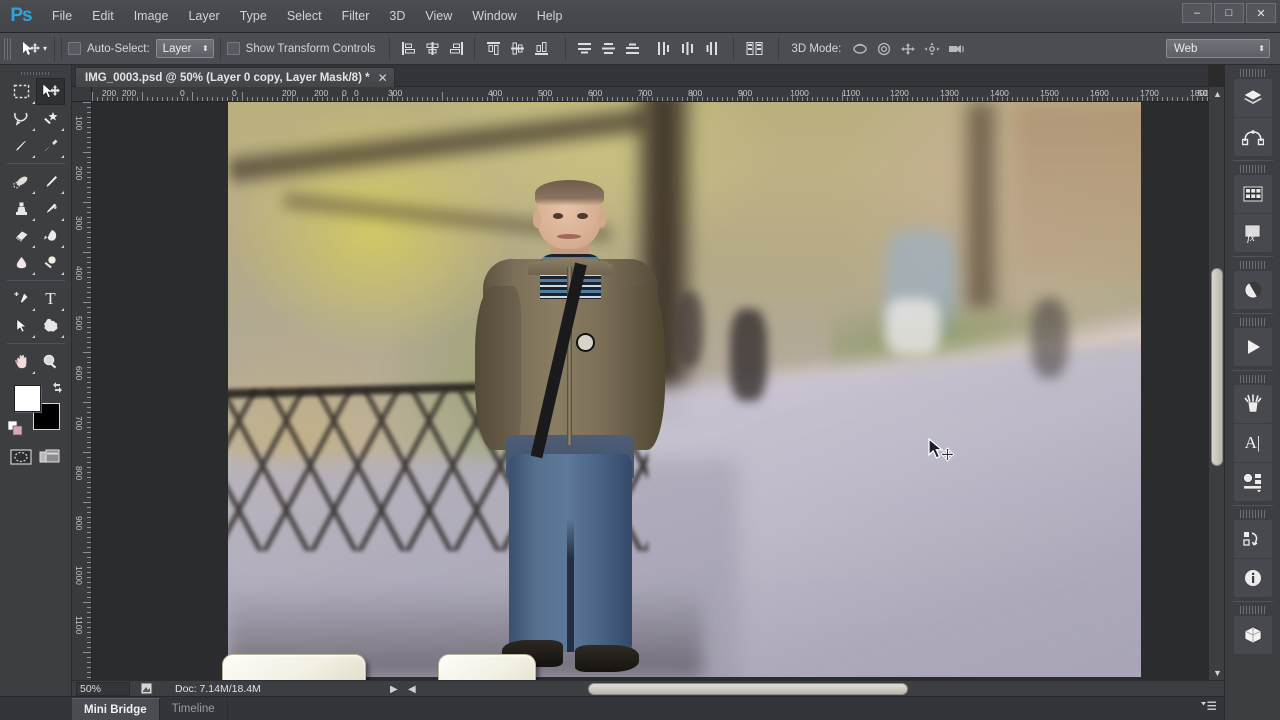 This screenshot has width=1280, height=720. Describe the element at coordinates (884, 49) in the screenshot. I see `roll-3d-camera-button` at that location.